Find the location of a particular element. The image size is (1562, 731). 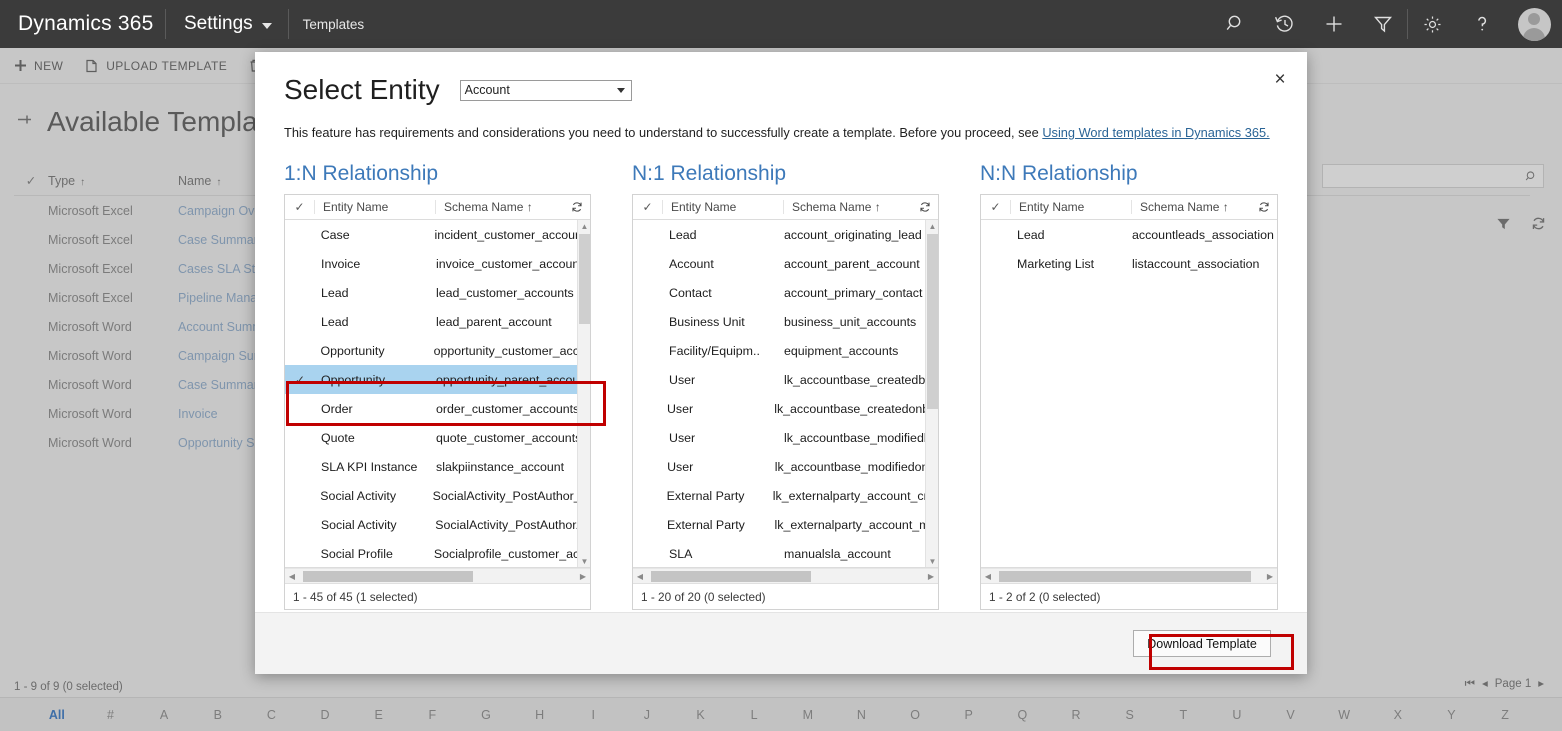

alpha-filter-s: S is located at coordinates (1130, 715).